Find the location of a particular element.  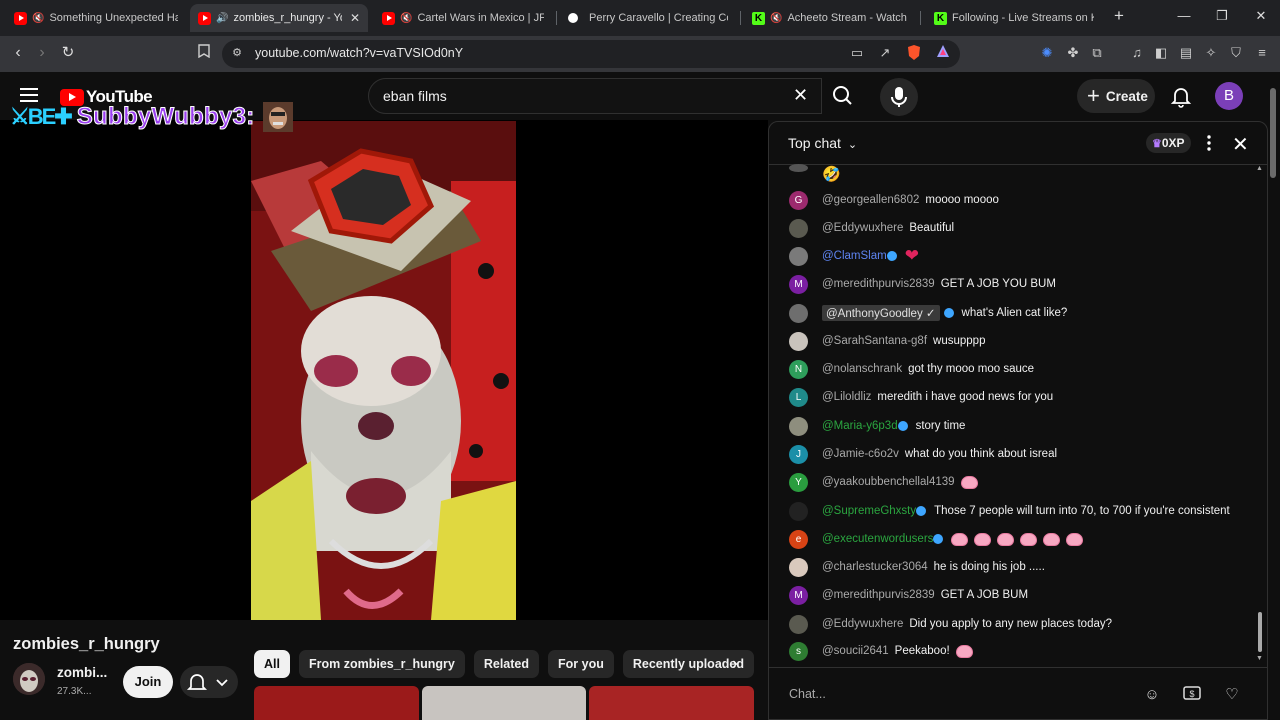

notifications-bell-icon is located at coordinates (1181, 96).